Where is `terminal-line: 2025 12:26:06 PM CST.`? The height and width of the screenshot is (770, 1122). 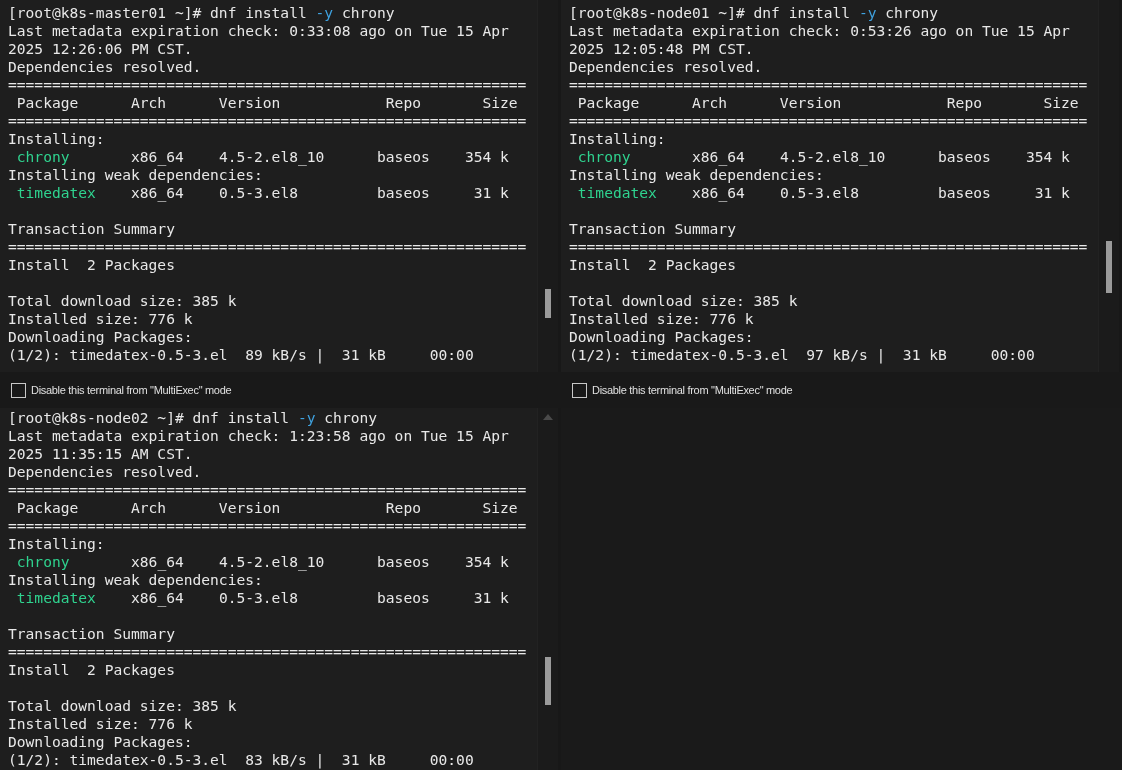
terminal-line: 2025 12:26:06 PM CST. is located at coordinates (101, 49).